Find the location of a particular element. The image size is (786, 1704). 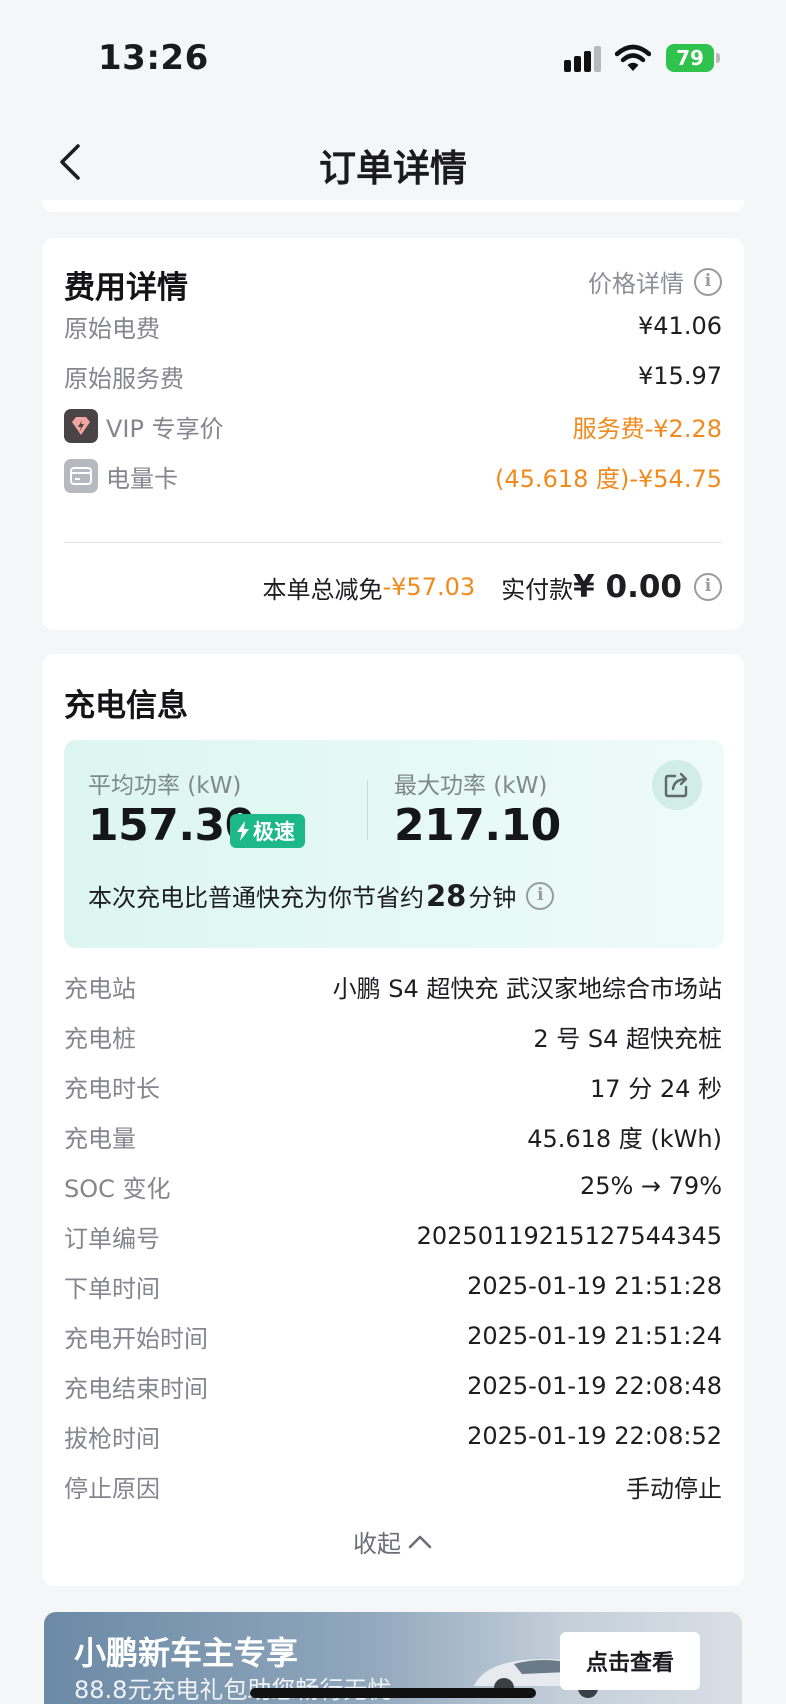

fee-row-label: 原始服务费 is located at coordinates (124, 378).